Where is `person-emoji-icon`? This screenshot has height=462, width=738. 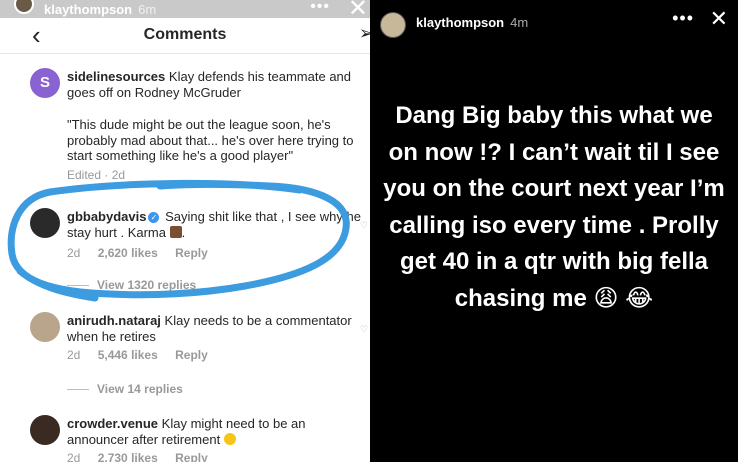
person-emoji-icon is located at coordinates (175, 231).